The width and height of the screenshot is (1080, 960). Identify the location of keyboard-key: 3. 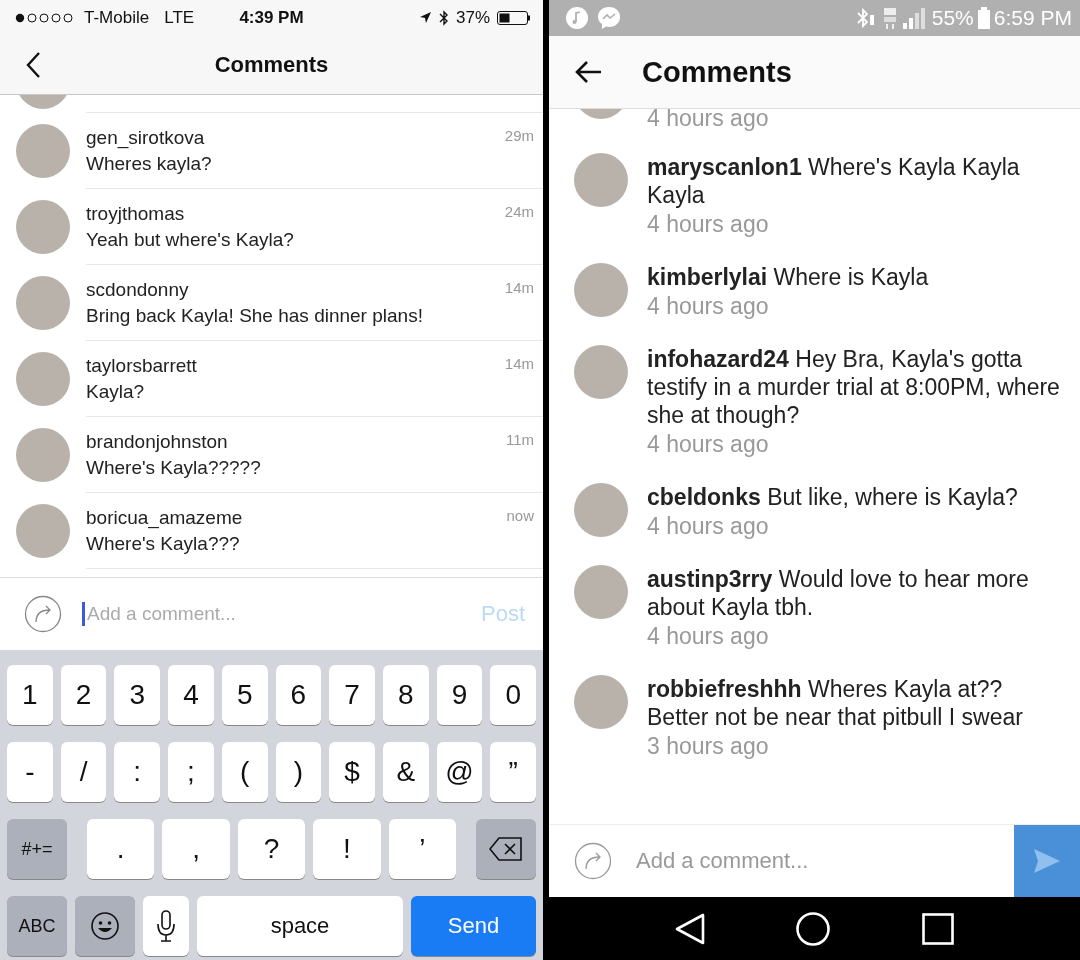
(137, 695).